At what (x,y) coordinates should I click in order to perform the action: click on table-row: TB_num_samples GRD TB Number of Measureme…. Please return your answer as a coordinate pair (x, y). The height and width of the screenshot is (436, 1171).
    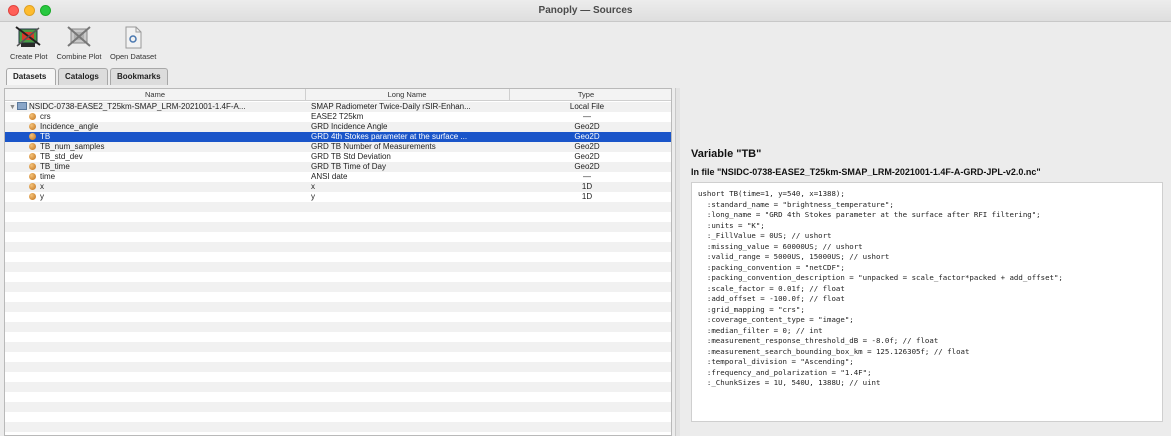
    Looking at the image, I should click on (338, 147).